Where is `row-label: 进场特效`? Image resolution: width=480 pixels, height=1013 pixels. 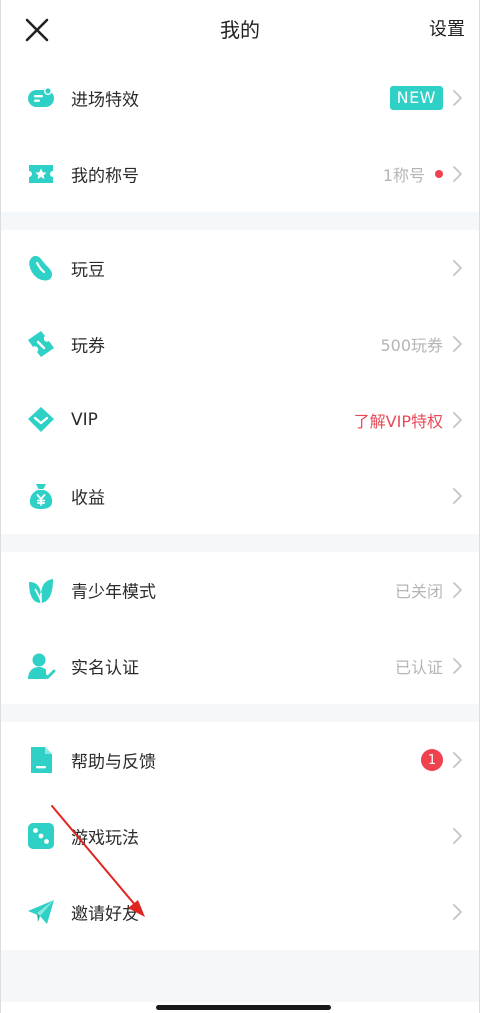
row-label: 进场特效 is located at coordinates (105, 100).